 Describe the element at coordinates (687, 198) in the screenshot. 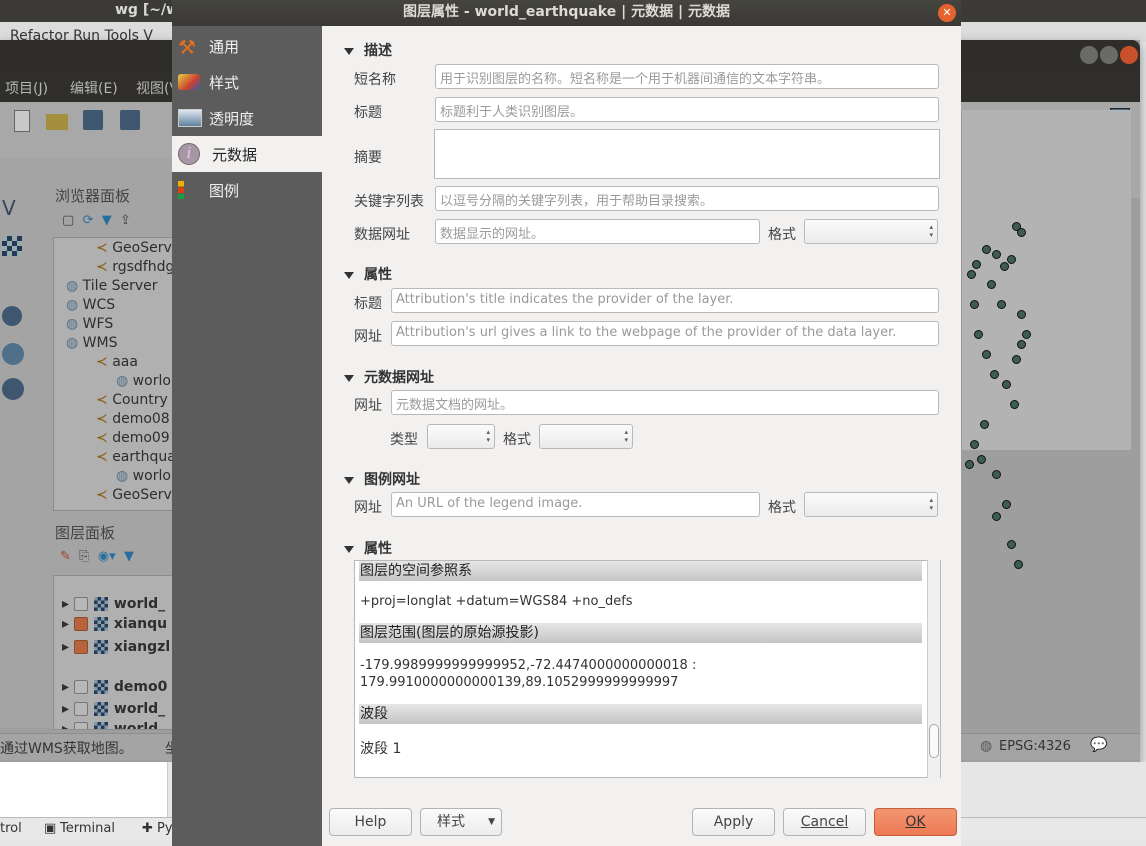

I see `keywords-input: 以逗号分隔的关键字列表，用于帮助目录搜索。` at that location.